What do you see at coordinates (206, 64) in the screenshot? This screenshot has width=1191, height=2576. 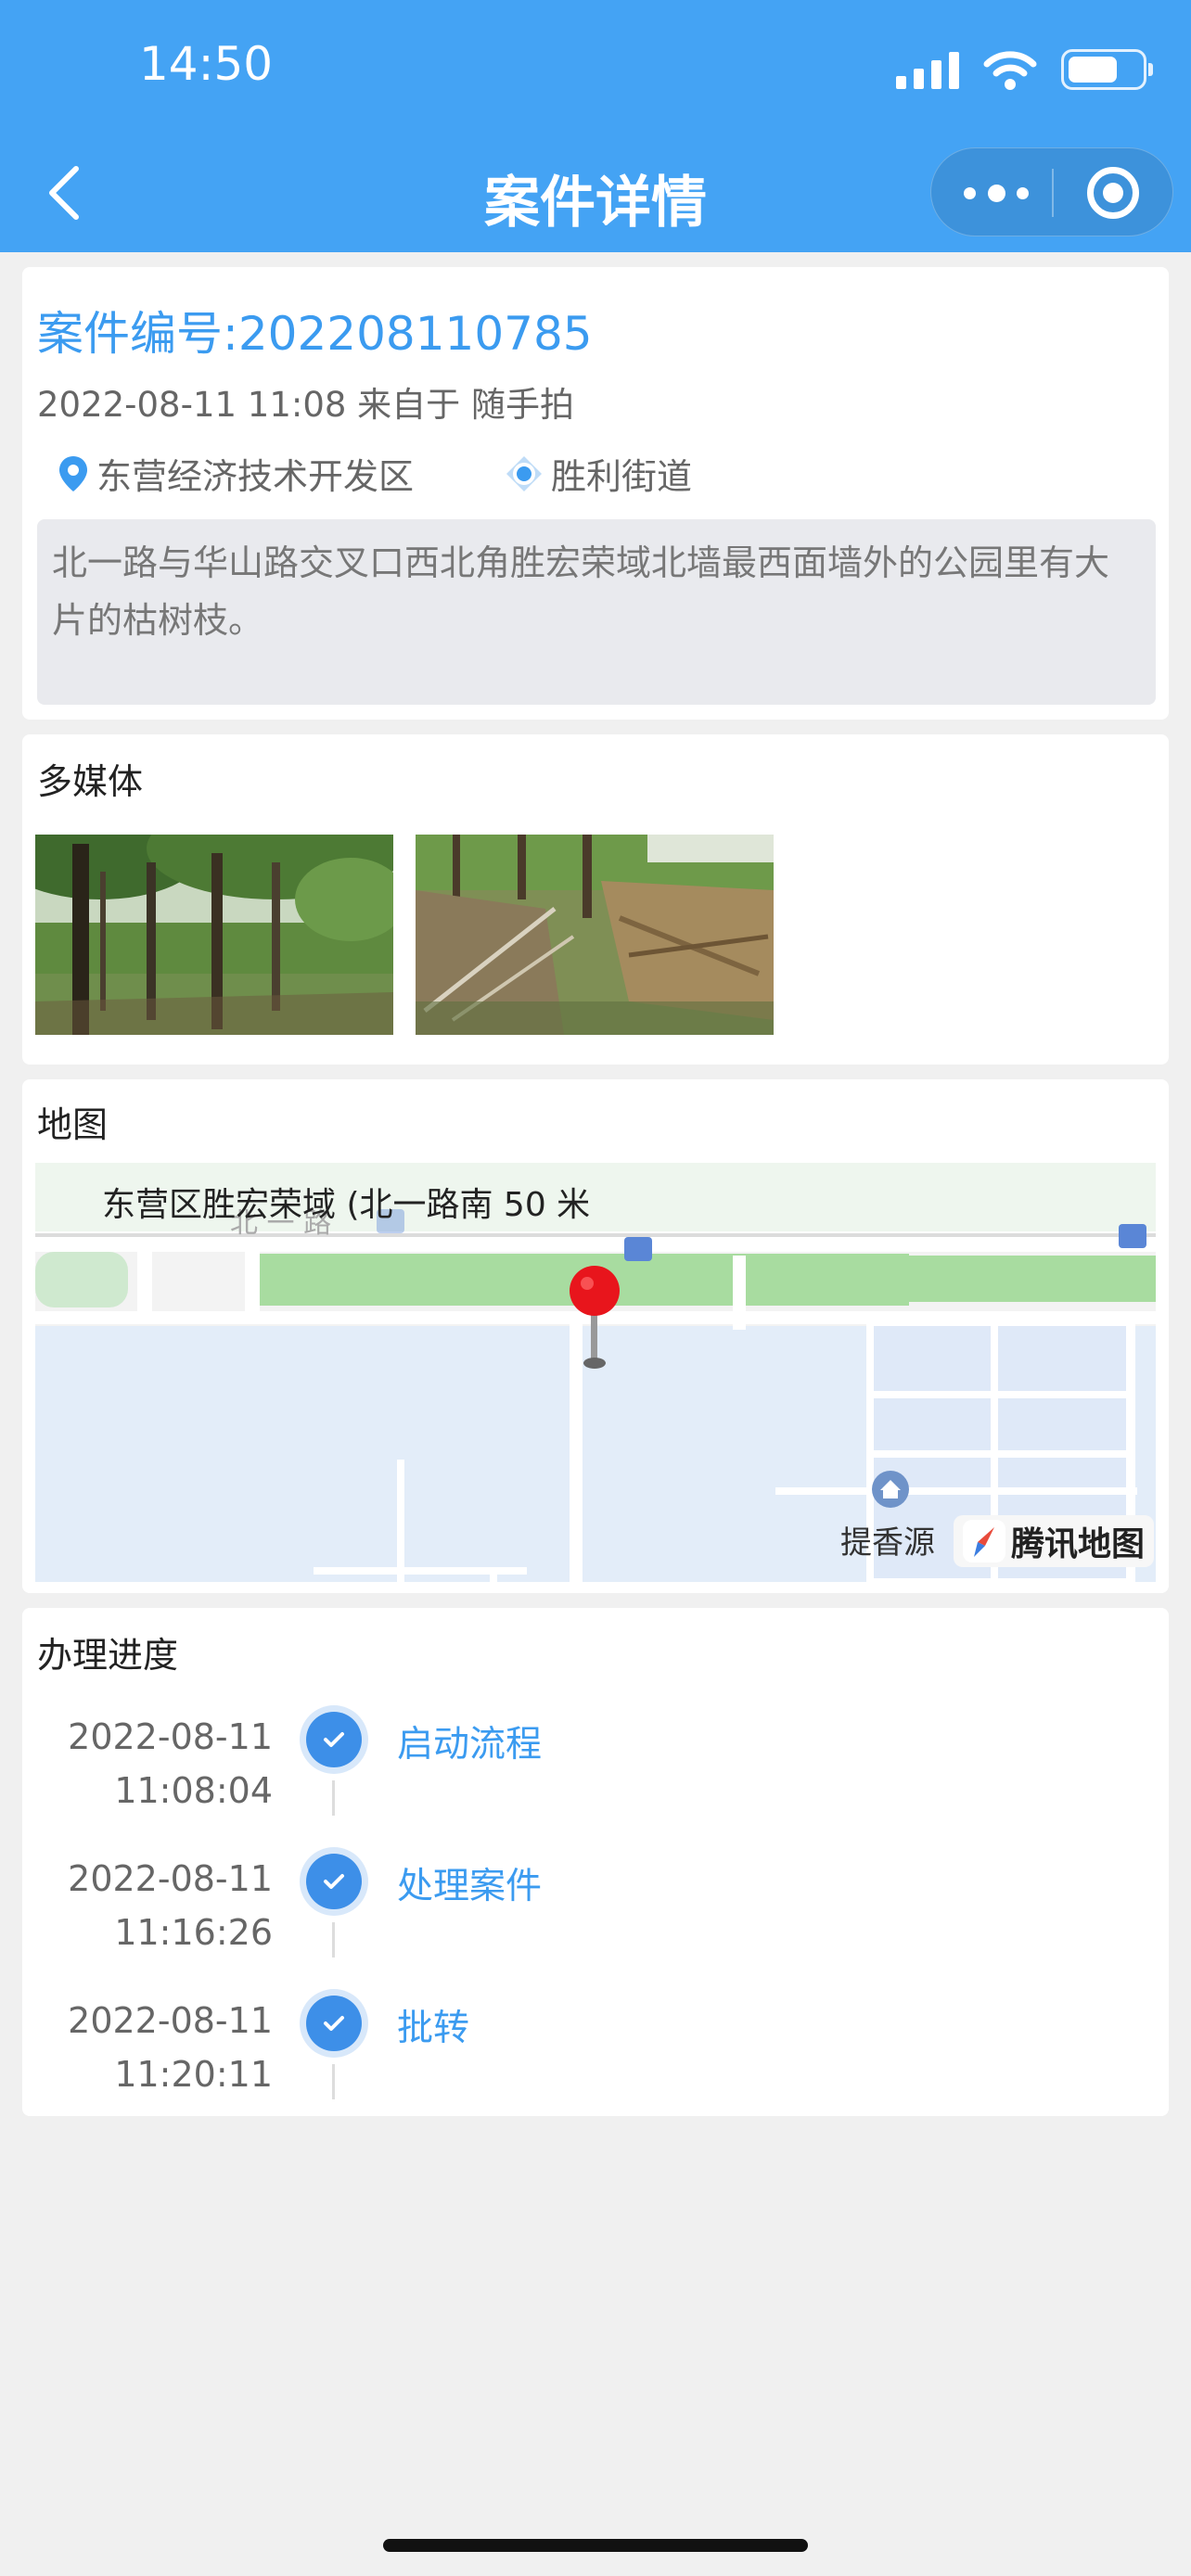 I see `status-time: 14:50` at bounding box center [206, 64].